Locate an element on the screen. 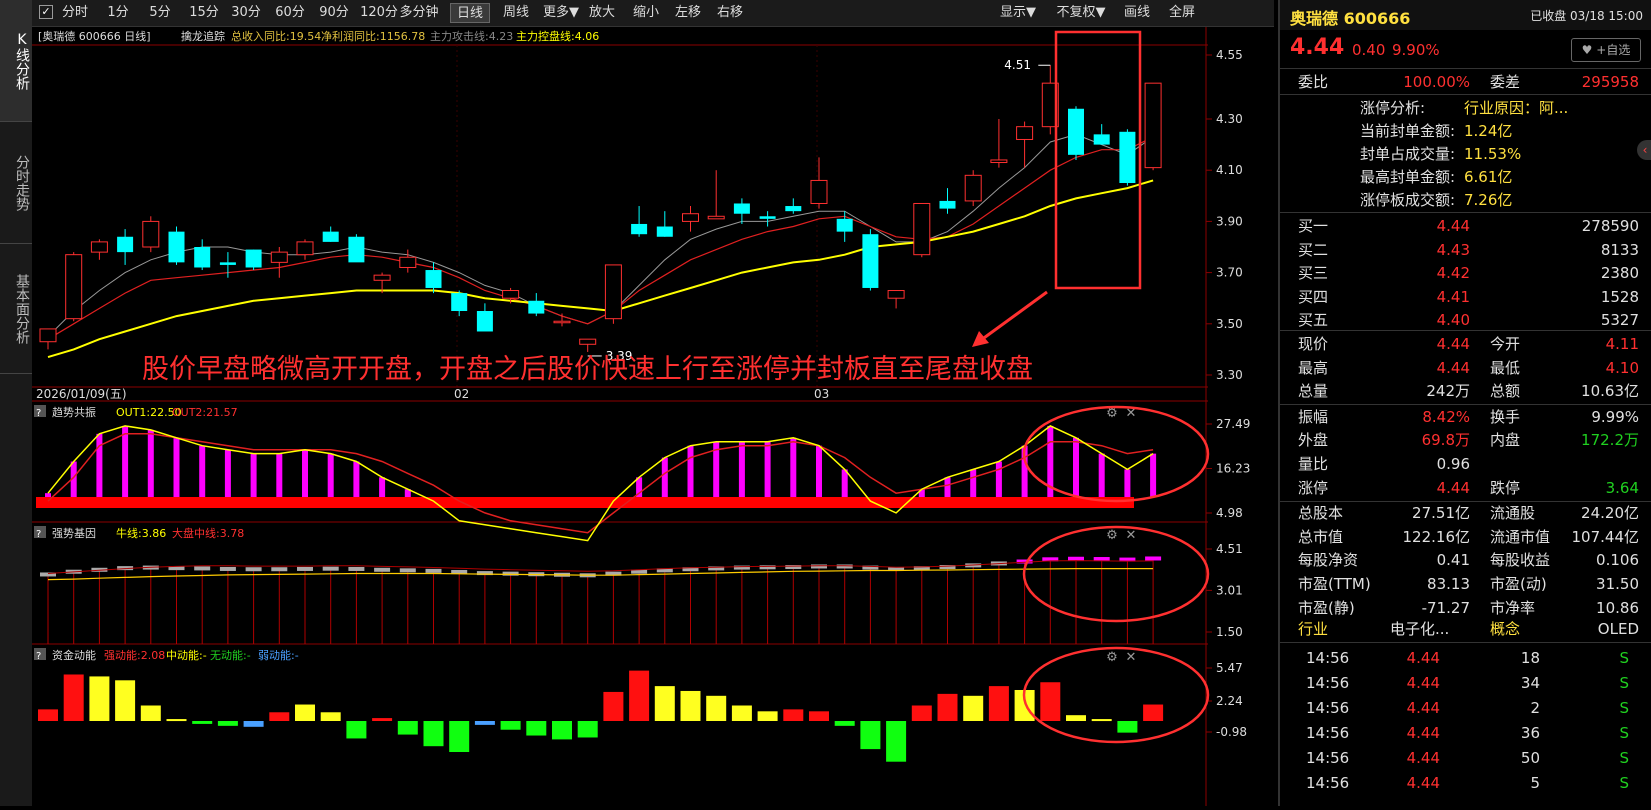 The image size is (1651, 810). toolbar-5min-button: 5分 is located at coordinates (160, 13).